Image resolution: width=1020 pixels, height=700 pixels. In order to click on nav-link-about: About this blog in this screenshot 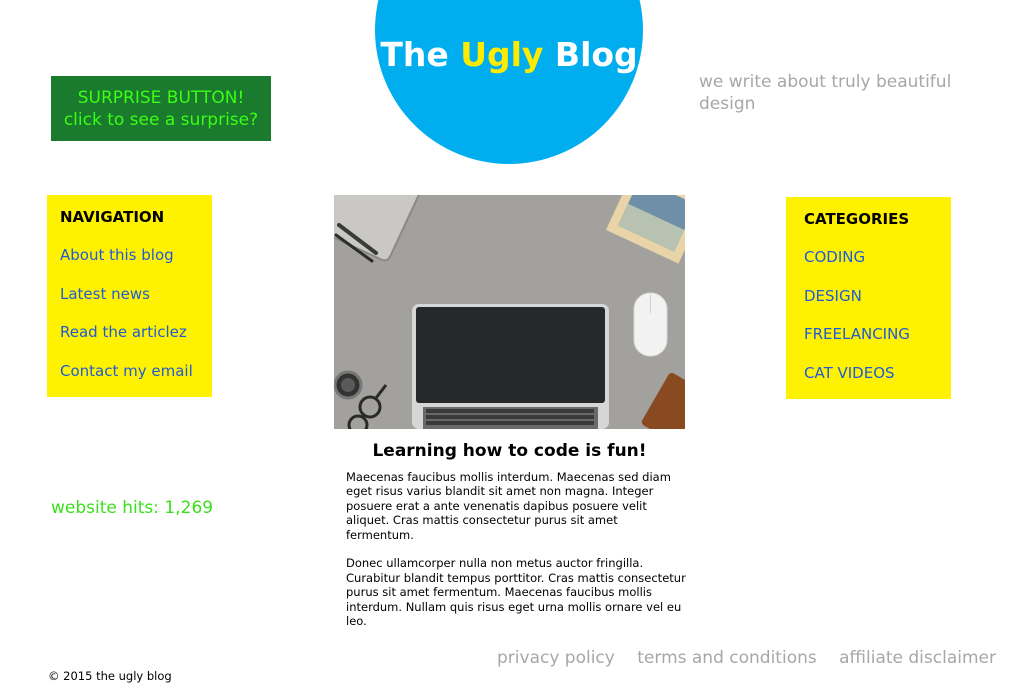, I will do `click(136, 255)`.